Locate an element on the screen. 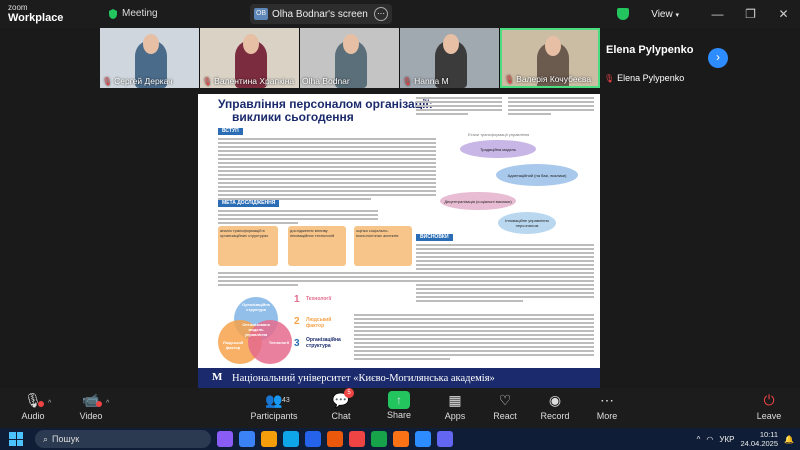 The width and height of the screenshot is (800, 450). leave-button: ⏻ Leave is located at coordinates (769, 405).